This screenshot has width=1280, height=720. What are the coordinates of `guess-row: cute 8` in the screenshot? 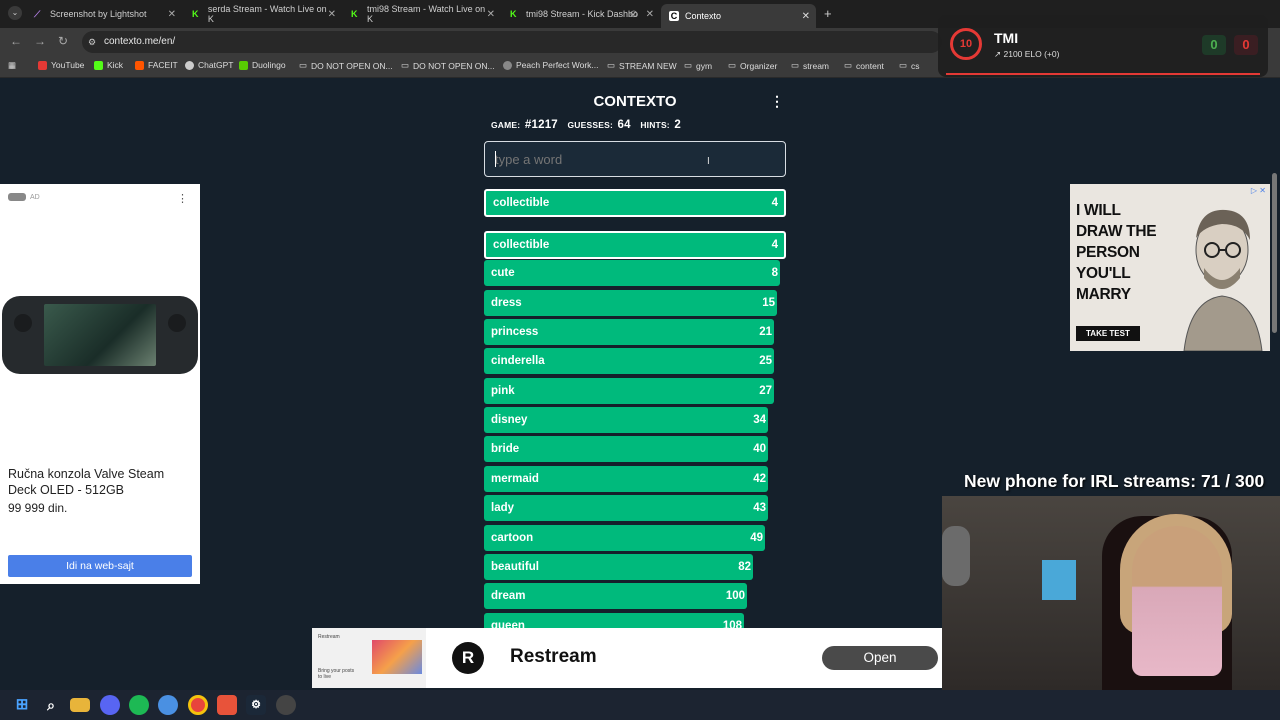 It's located at (632, 273).